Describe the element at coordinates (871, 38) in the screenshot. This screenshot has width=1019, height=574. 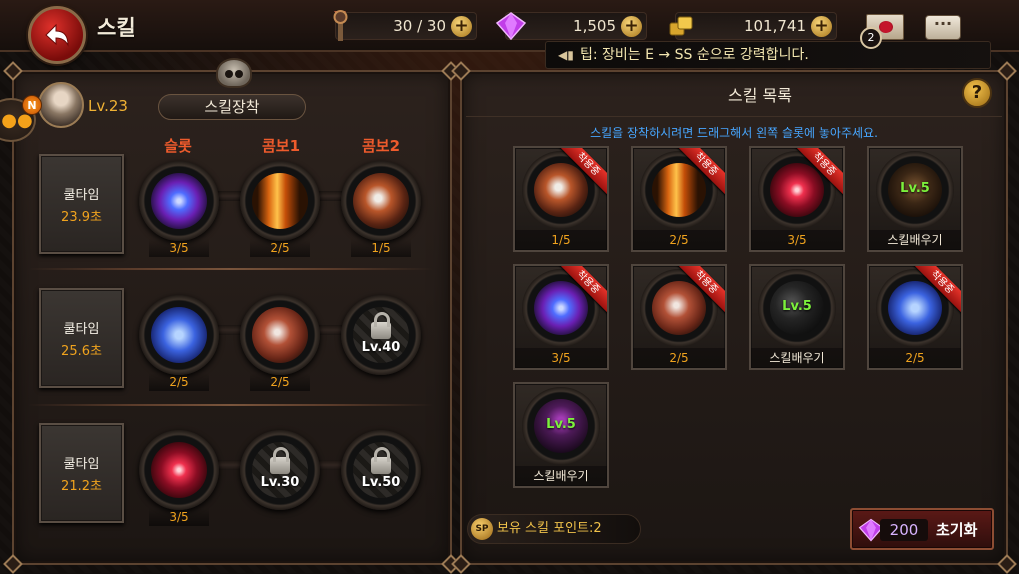
I see `mail-badge: 2` at that location.